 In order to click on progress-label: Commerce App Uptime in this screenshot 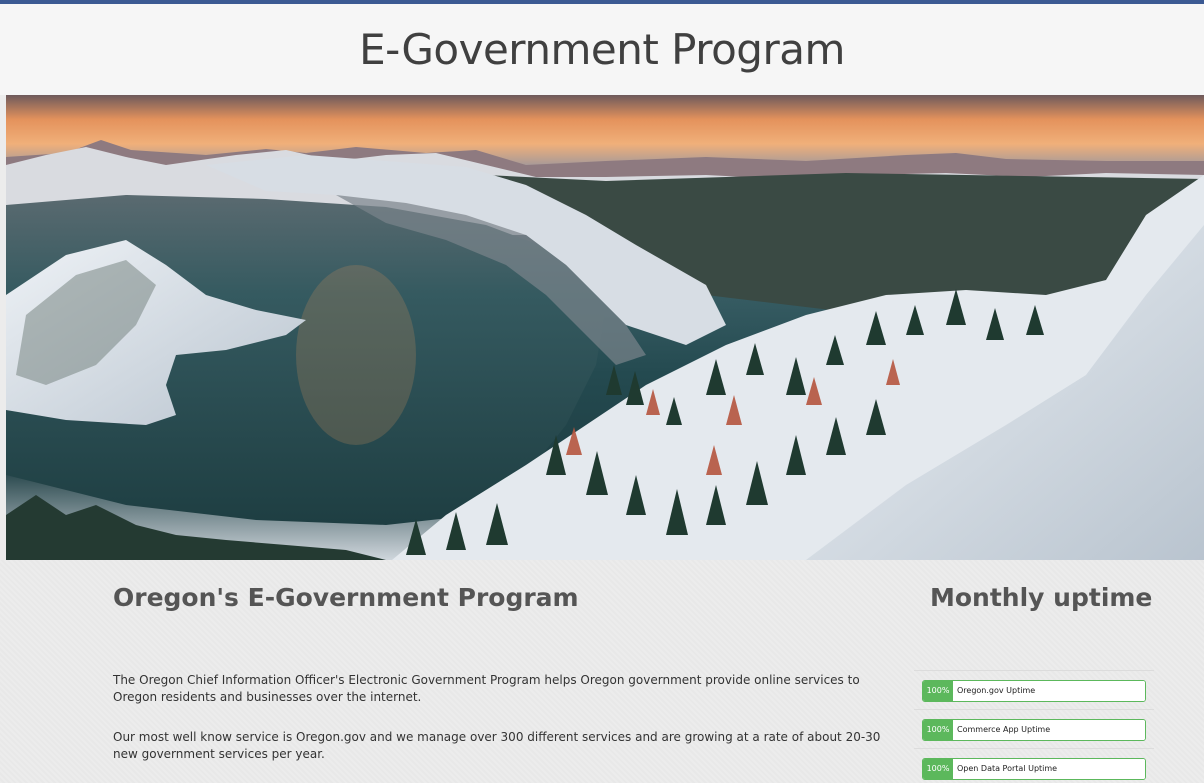, I will do `click(1004, 729)`.